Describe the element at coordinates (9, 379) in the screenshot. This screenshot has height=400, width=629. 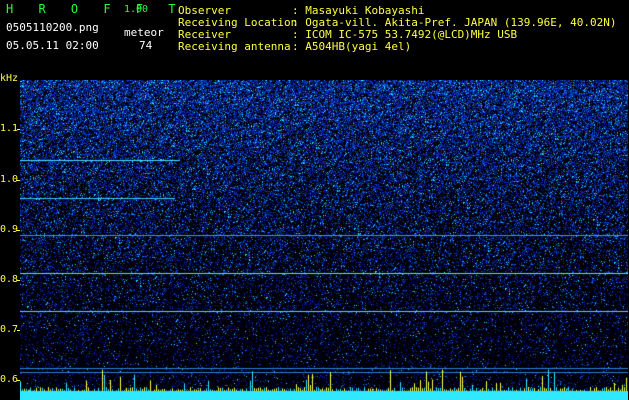
I see `frequency-label: 0.6` at that location.